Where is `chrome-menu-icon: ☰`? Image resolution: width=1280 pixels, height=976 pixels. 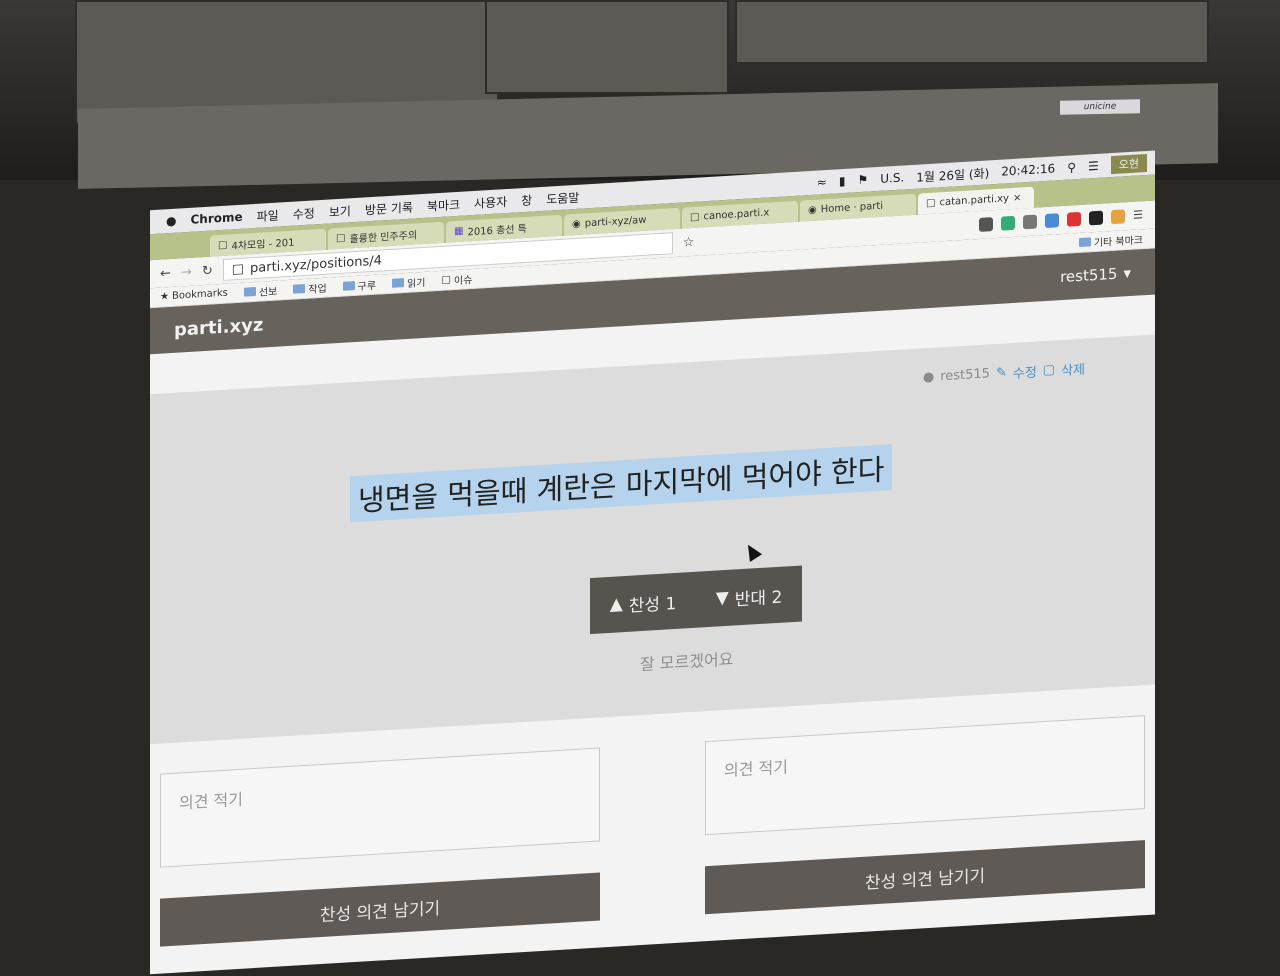 chrome-menu-icon: ☰ is located at coordinates (1138, 215).